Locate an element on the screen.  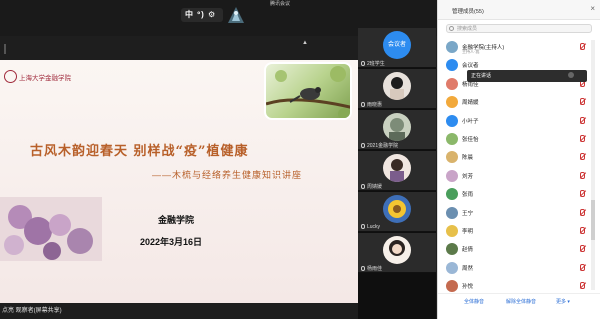
list-item: 周婧媛 is located at coordinates (519, 102).